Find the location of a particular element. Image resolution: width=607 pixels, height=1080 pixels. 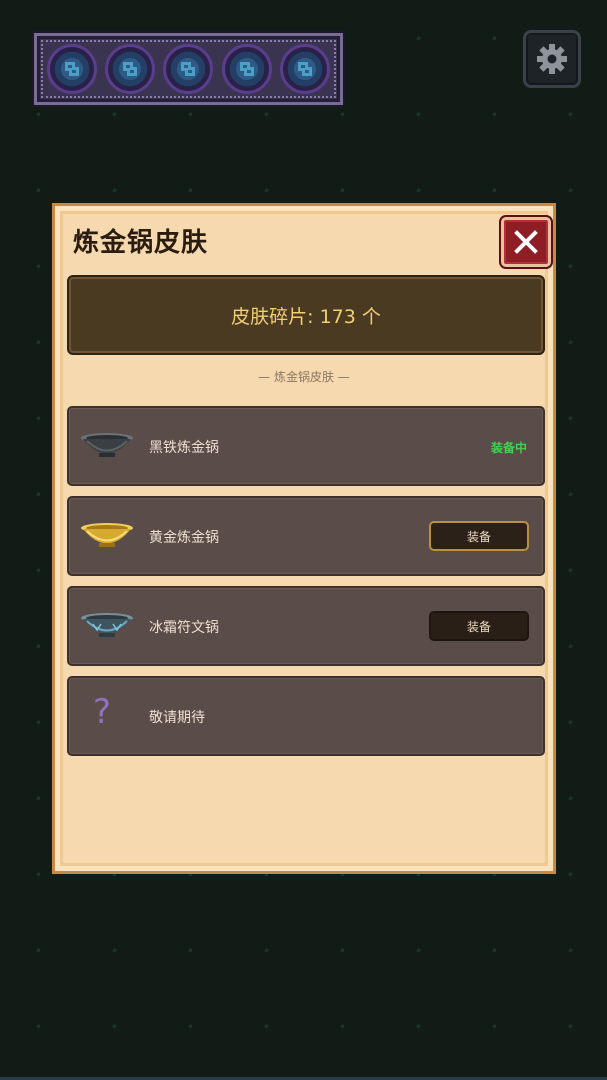

skin-name: 敬请期待 is located at coordinates (177, 718).